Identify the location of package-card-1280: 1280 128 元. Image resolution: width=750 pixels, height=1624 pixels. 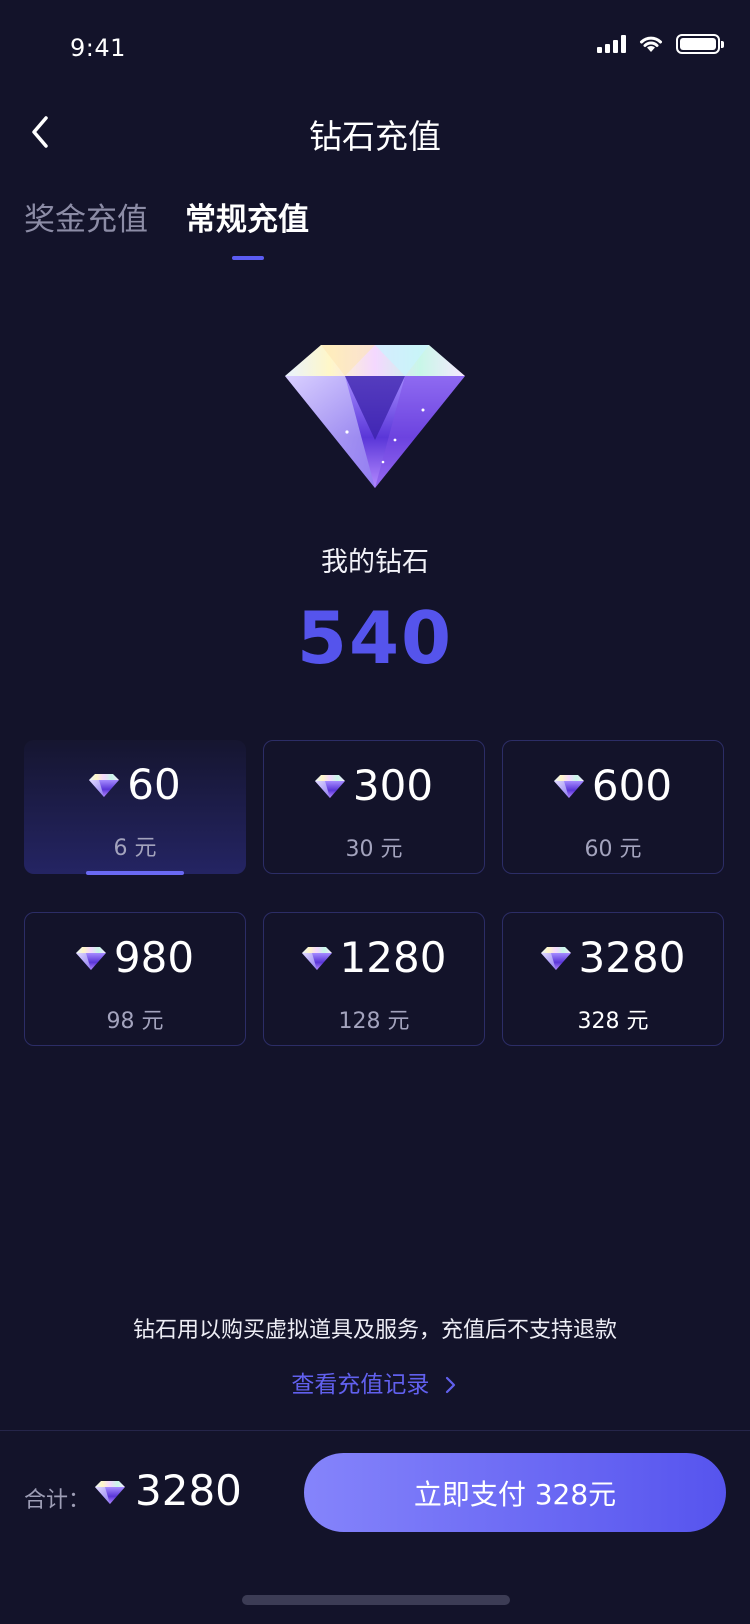
(374, 979).